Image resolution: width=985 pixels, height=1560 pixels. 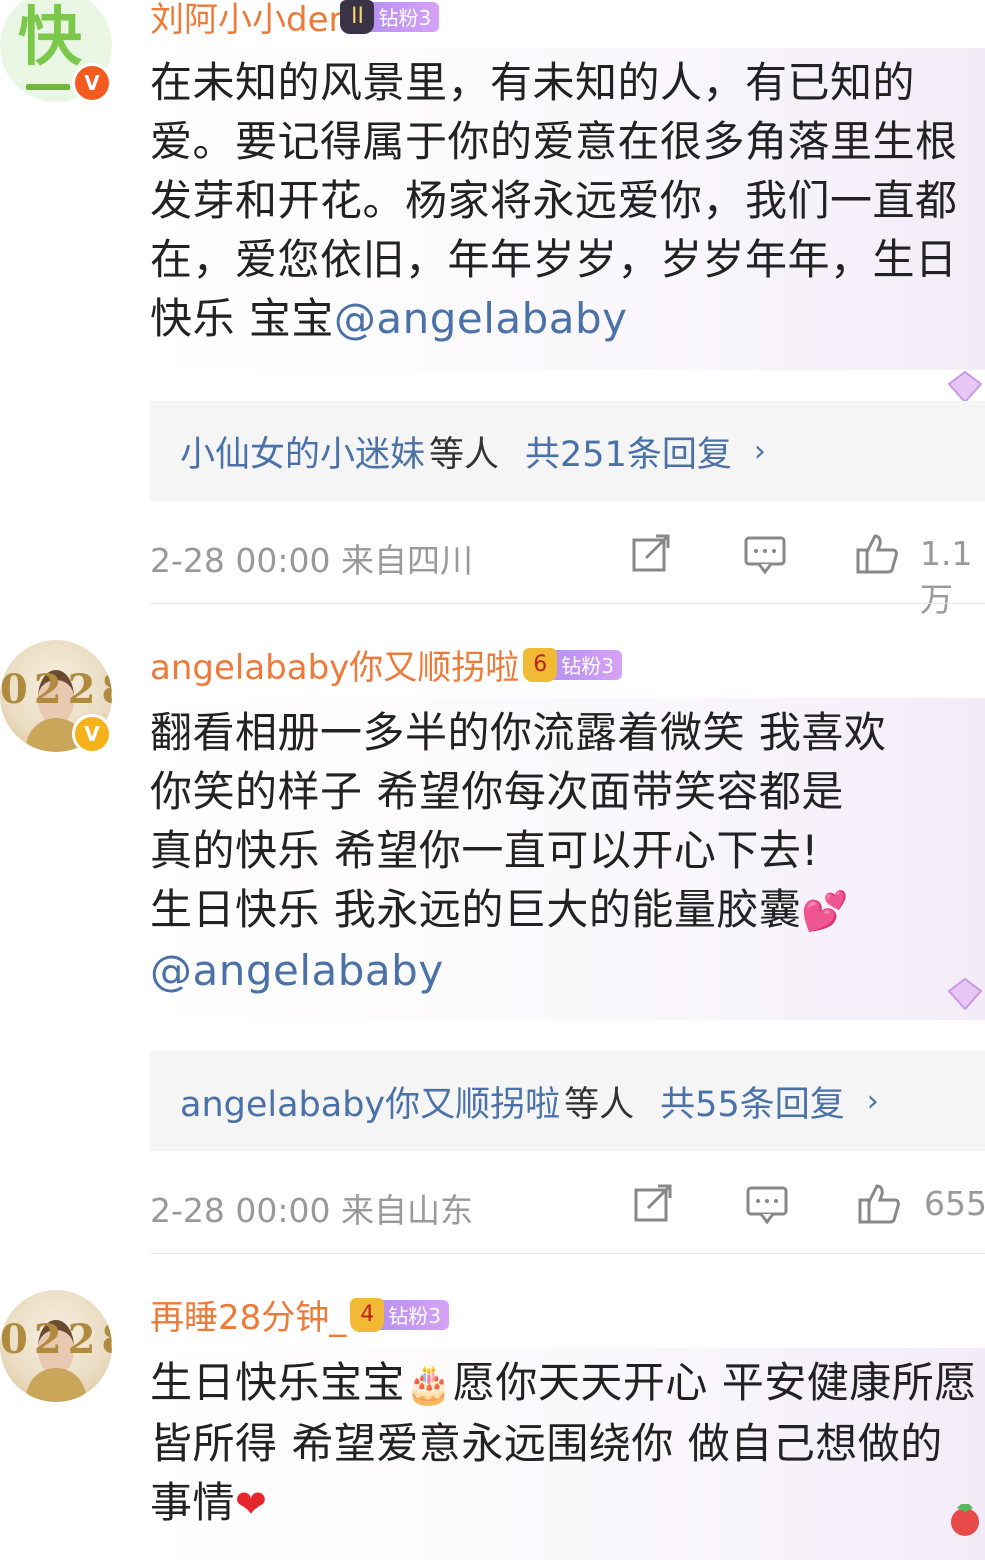 What do you see at coordinates (518, 732) in the screenshot?
I see `comment-line: 翻看相册一多半的你流露着微笑 我喜欢` at bounding box center [518, 732].